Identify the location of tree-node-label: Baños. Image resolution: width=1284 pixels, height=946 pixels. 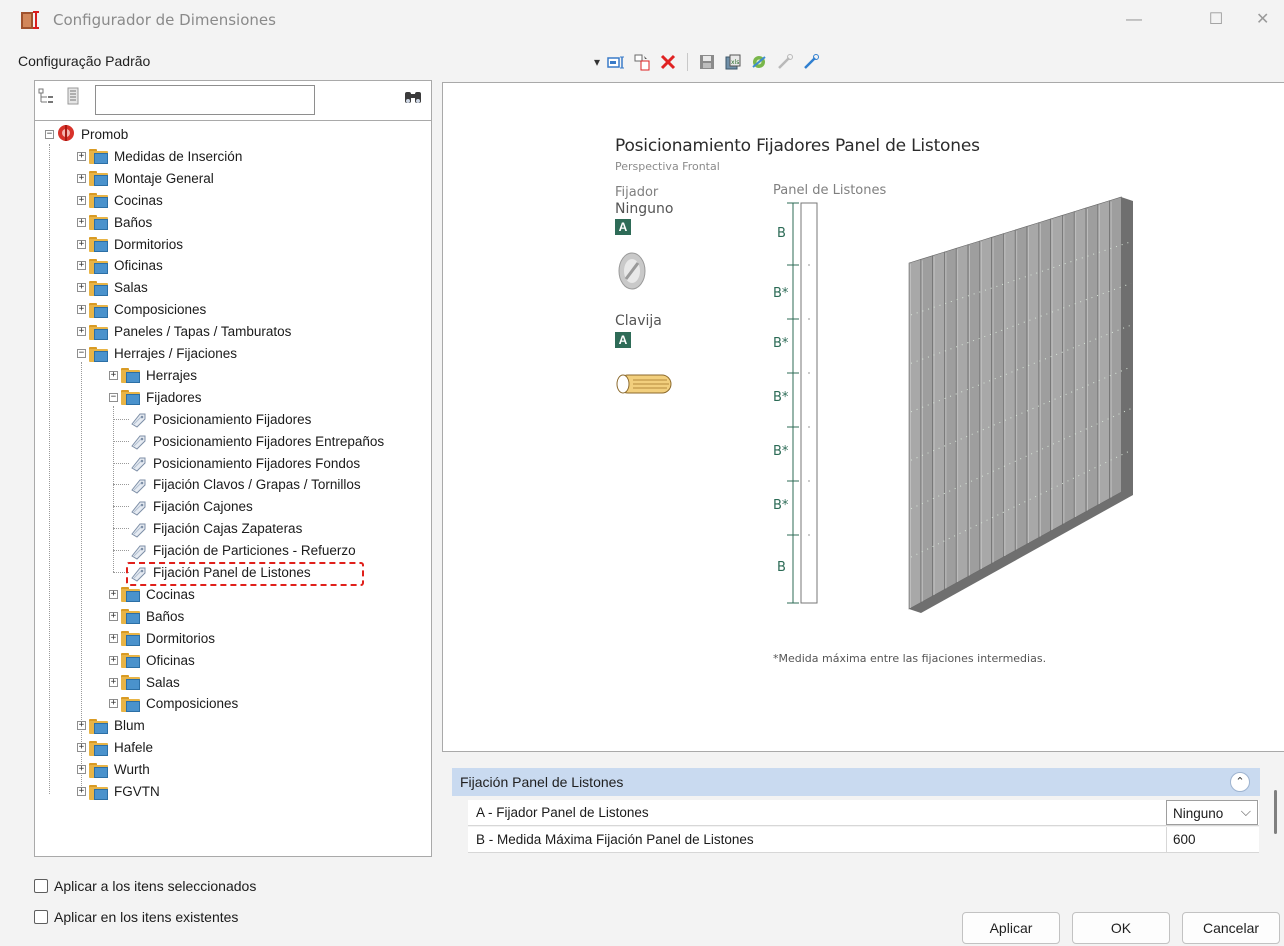
(165, 616).